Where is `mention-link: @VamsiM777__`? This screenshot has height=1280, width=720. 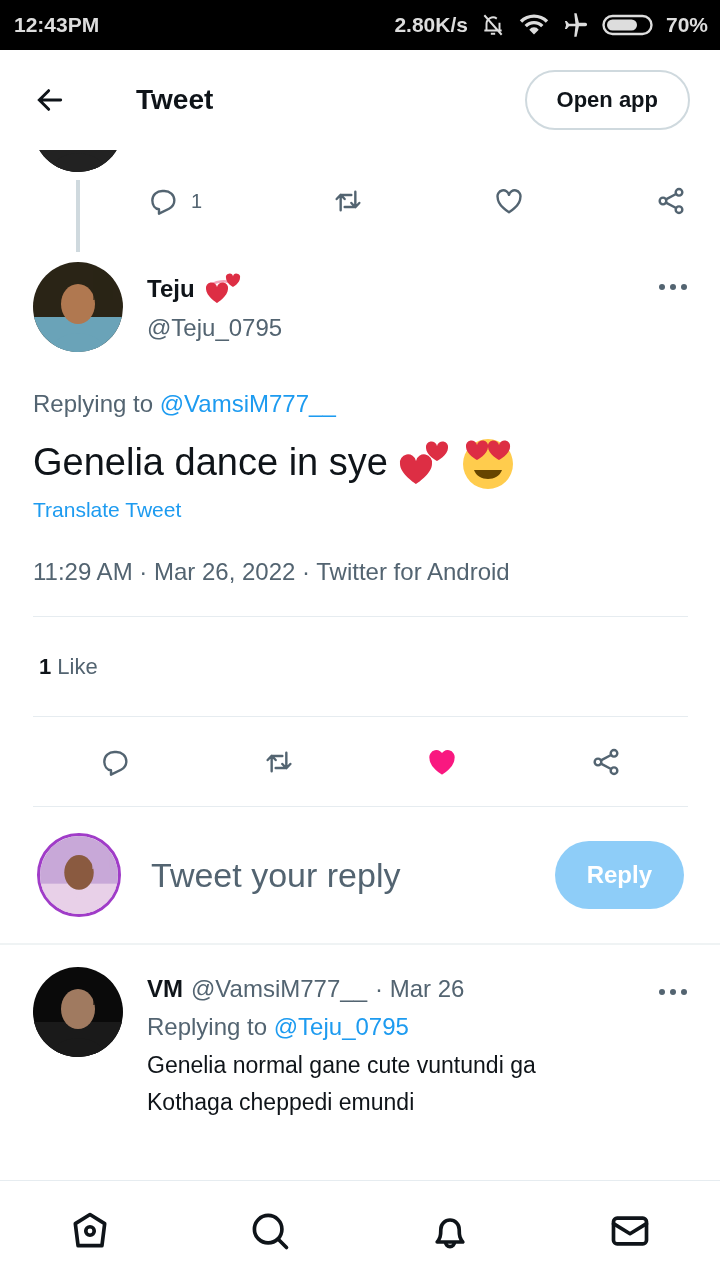
mention-link: @VamsiM777__ is located at coordinates (247, 403).